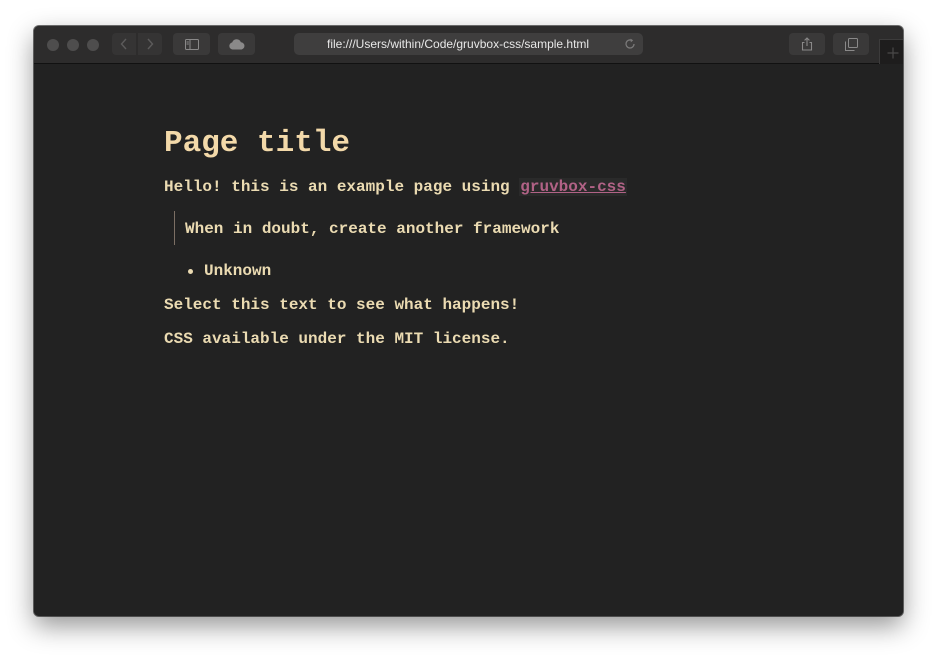  What do you see at coordinates (573, 187) in the screenshot?
I see `gruvbox-css-link: gruvbox-css` at bounding box center [573, 187].